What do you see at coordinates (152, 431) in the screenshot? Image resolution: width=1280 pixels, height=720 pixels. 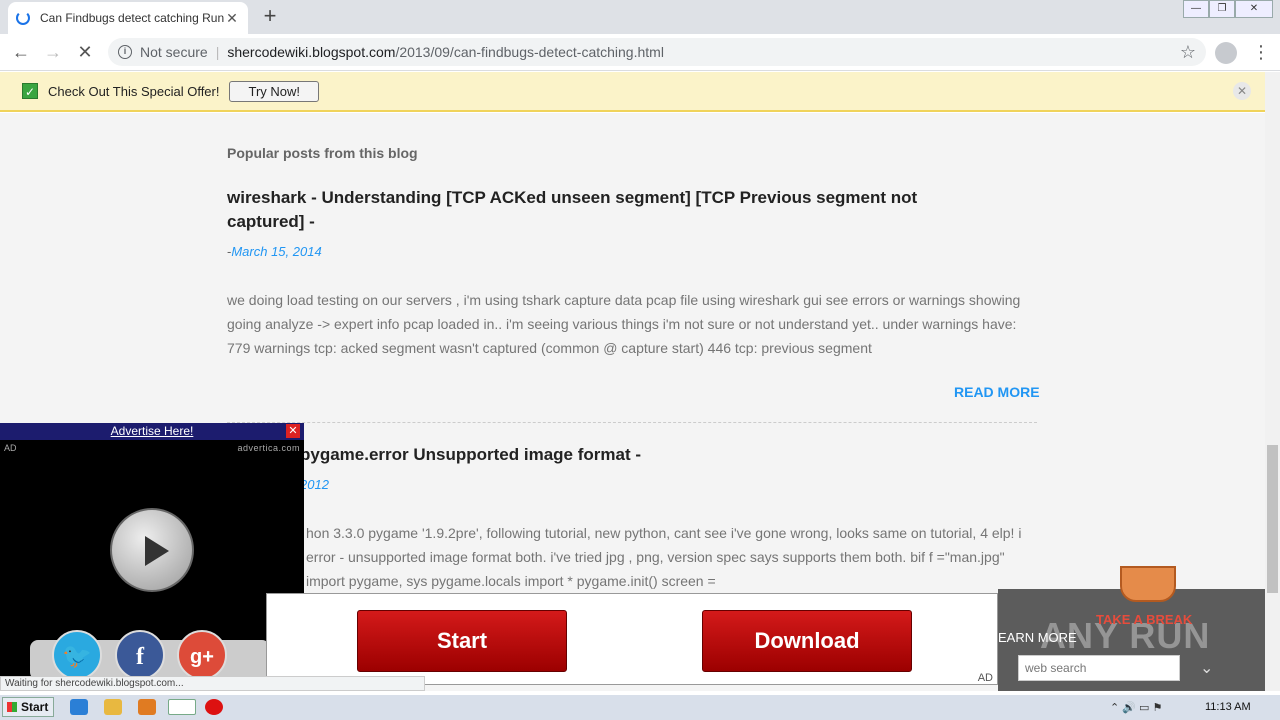 I see `advertise-here-link: Advertise Here!` at bounding box center [152, 431].